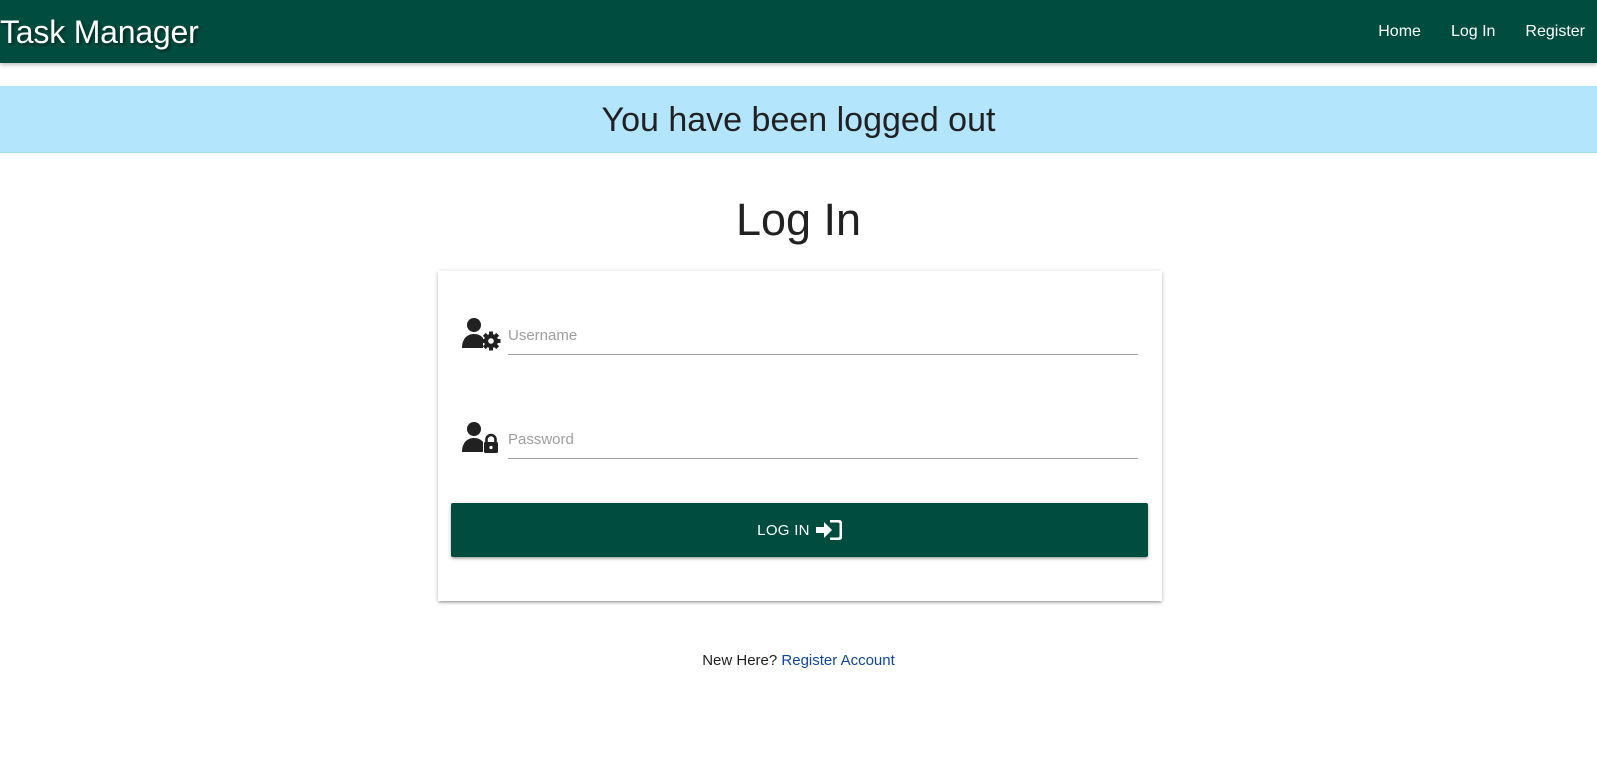 This screenshot has width=1597, height=783. What do you see at coordinates (829, 530) in the screenshot?
I see `sign-in-icon` at bounding box center [829, 530].